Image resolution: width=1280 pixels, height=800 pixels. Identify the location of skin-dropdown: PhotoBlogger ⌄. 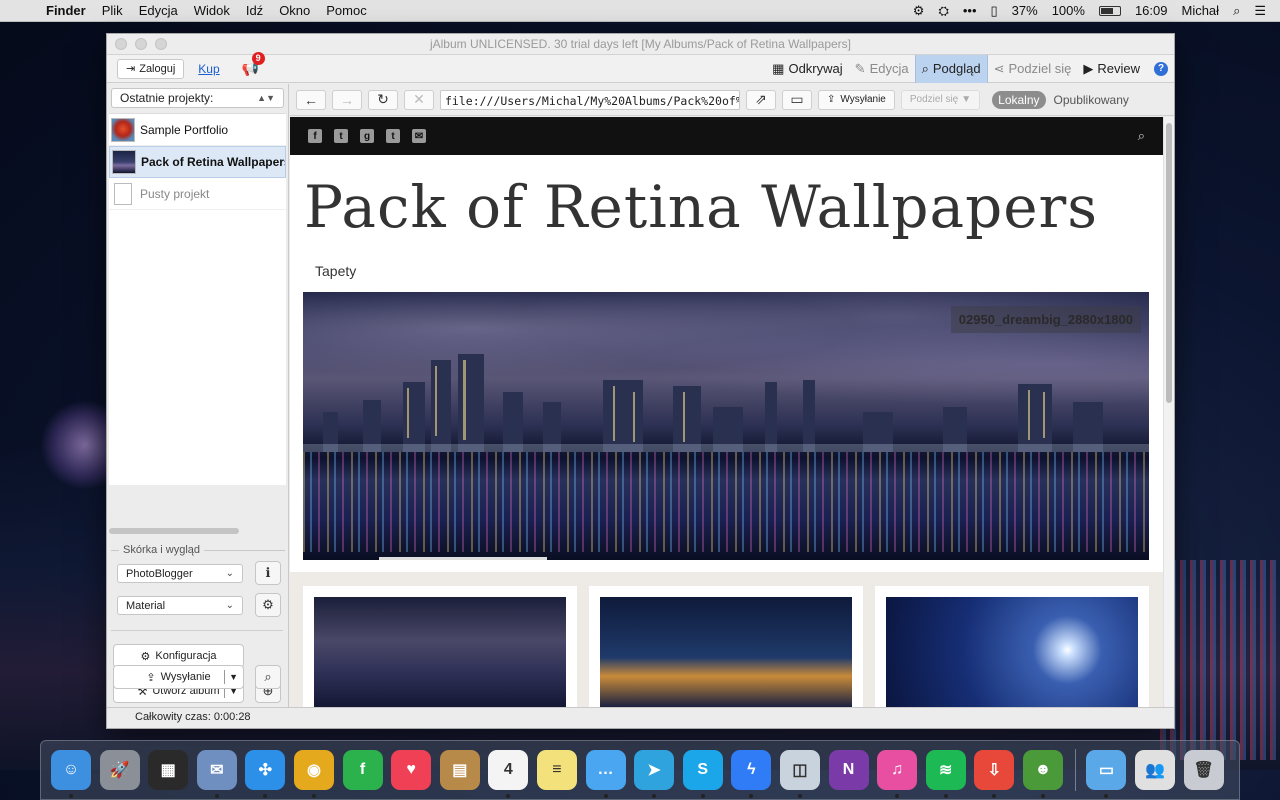
(180, 573).